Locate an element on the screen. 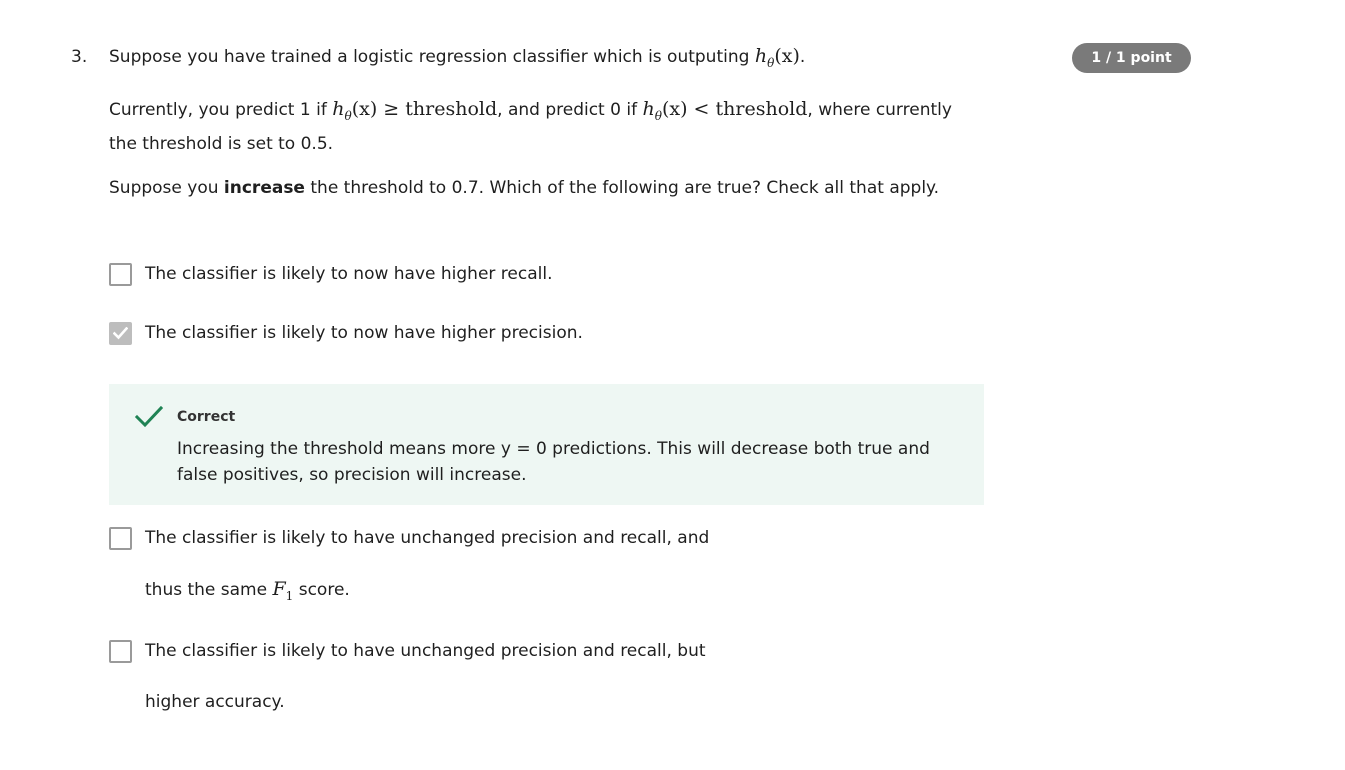  emphasis-increase: increase is located at coordinates (264, 188).